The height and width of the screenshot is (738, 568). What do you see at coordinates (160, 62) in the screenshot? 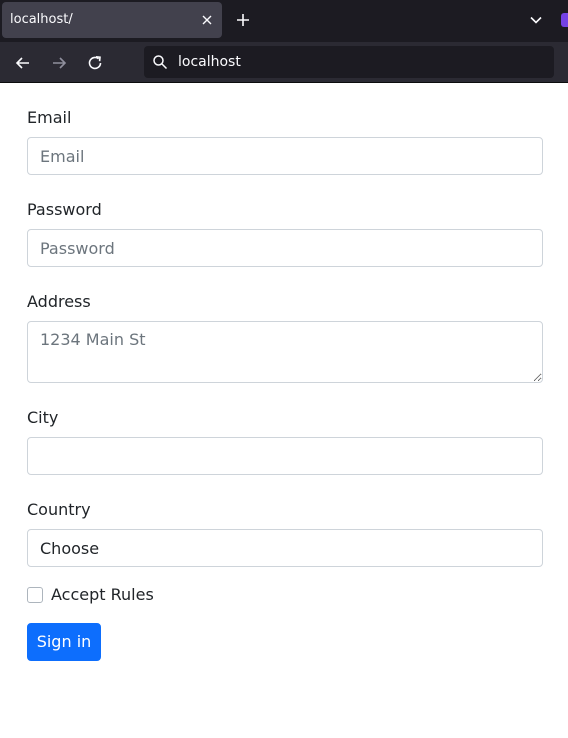
I see `search-icon` at bounding box center [160, 62].